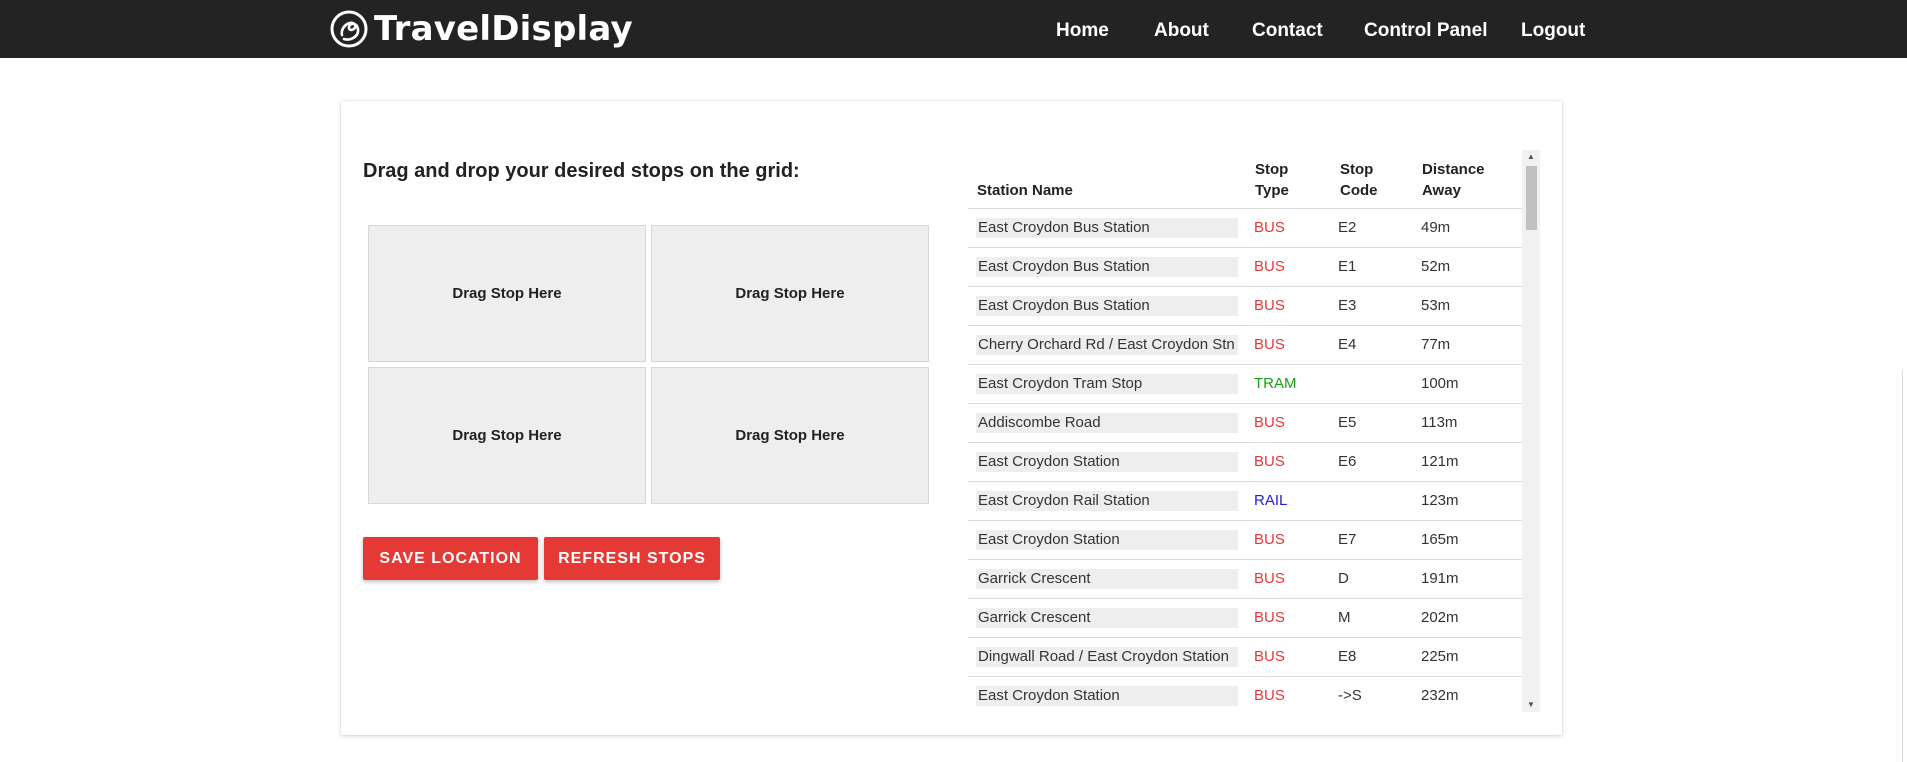 This screenshot has width=1907, height=762. What do you see at coordinates (1025, 190) in the screenshot?
I see `header-station-name: Station Name` at bounding box center [1025, 190].